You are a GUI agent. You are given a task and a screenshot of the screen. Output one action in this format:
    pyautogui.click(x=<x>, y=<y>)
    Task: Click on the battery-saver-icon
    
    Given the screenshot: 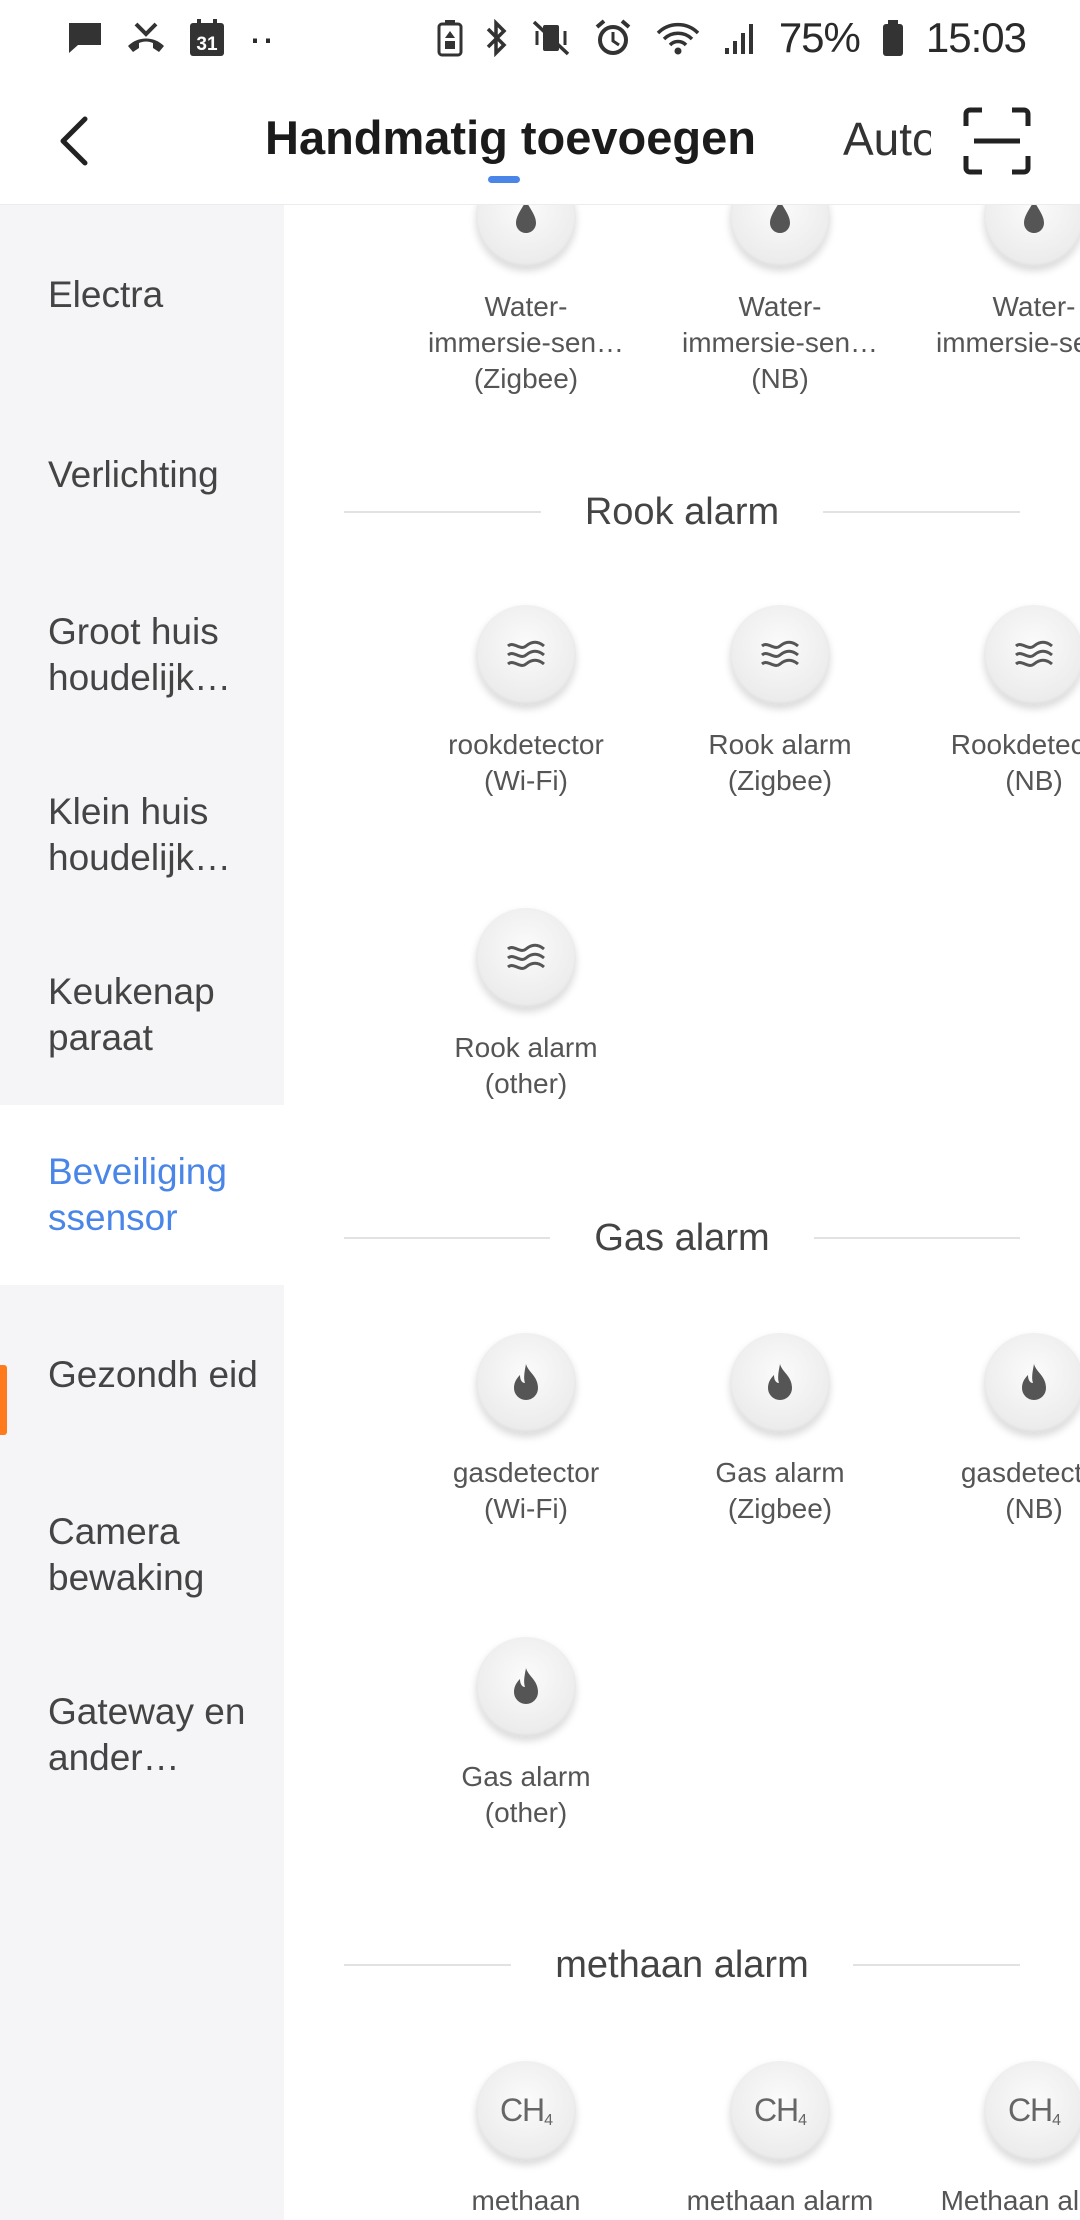 What is the action you would take?
    pyautogui.click(x=450, y=38)
    